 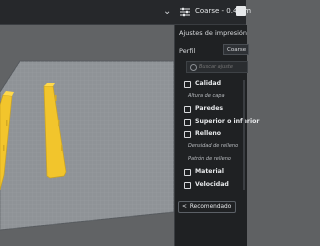 I want to click on speed-icon, so click(x=187, y=185).